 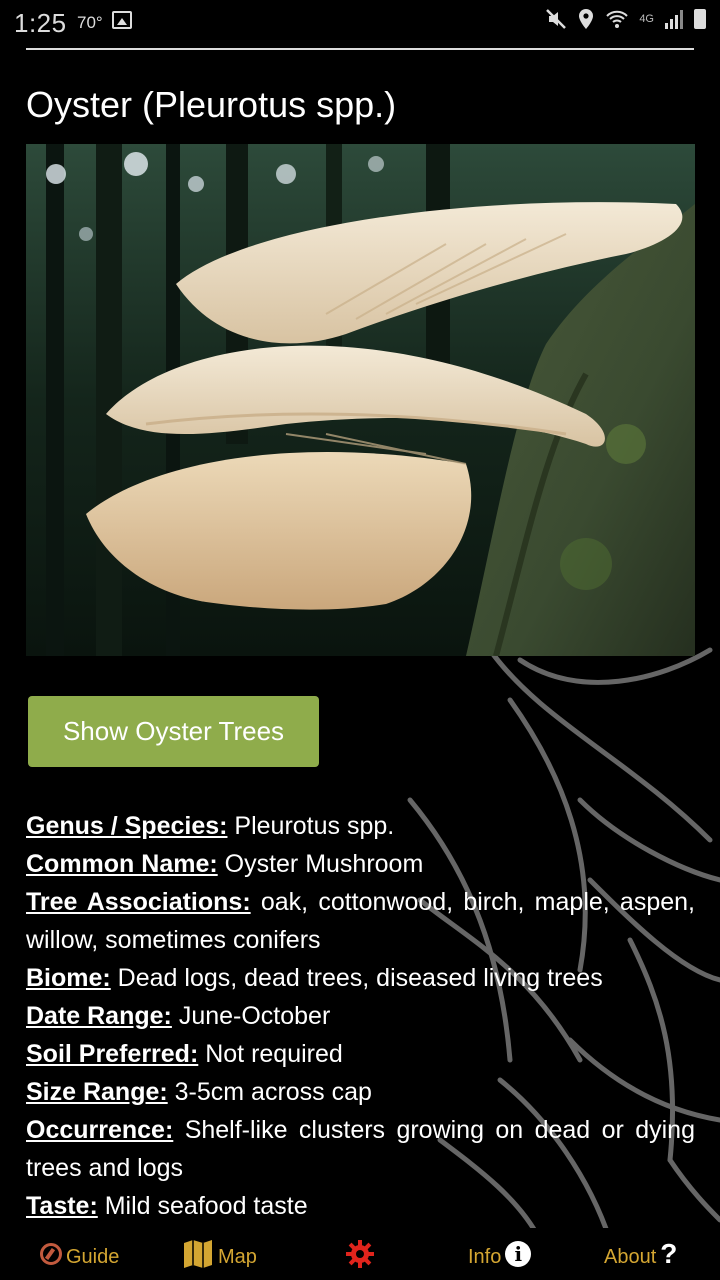 What do you see at coordinates (269, 1092) in the screenshot?
I see `detail-value: 3-5cm across cap` at bounding box center [269, 1092].